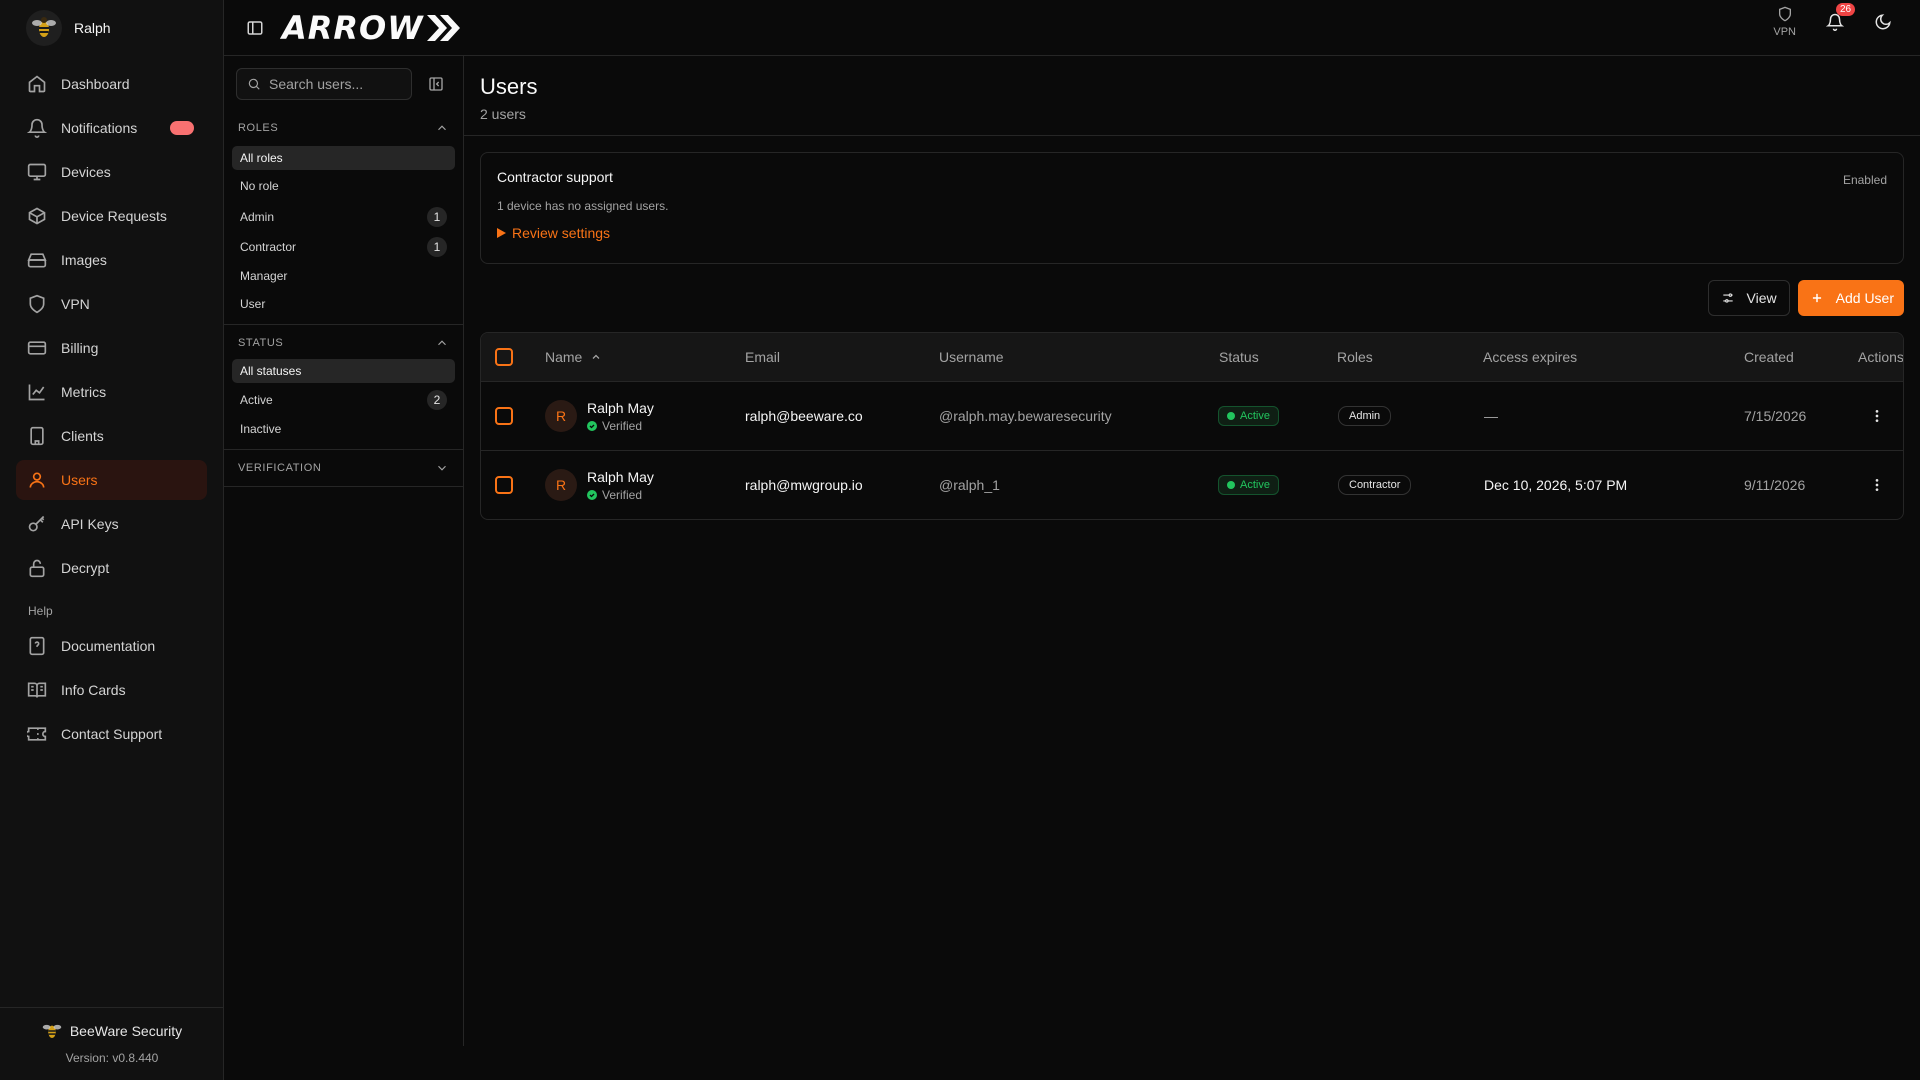 This screenshot has height=1080, width=1920. What do you see at coordinates (111, 734) in the screenshot?
I see `sidebar-item-contact-support: Contact Support` at bounding box center [111, 734].